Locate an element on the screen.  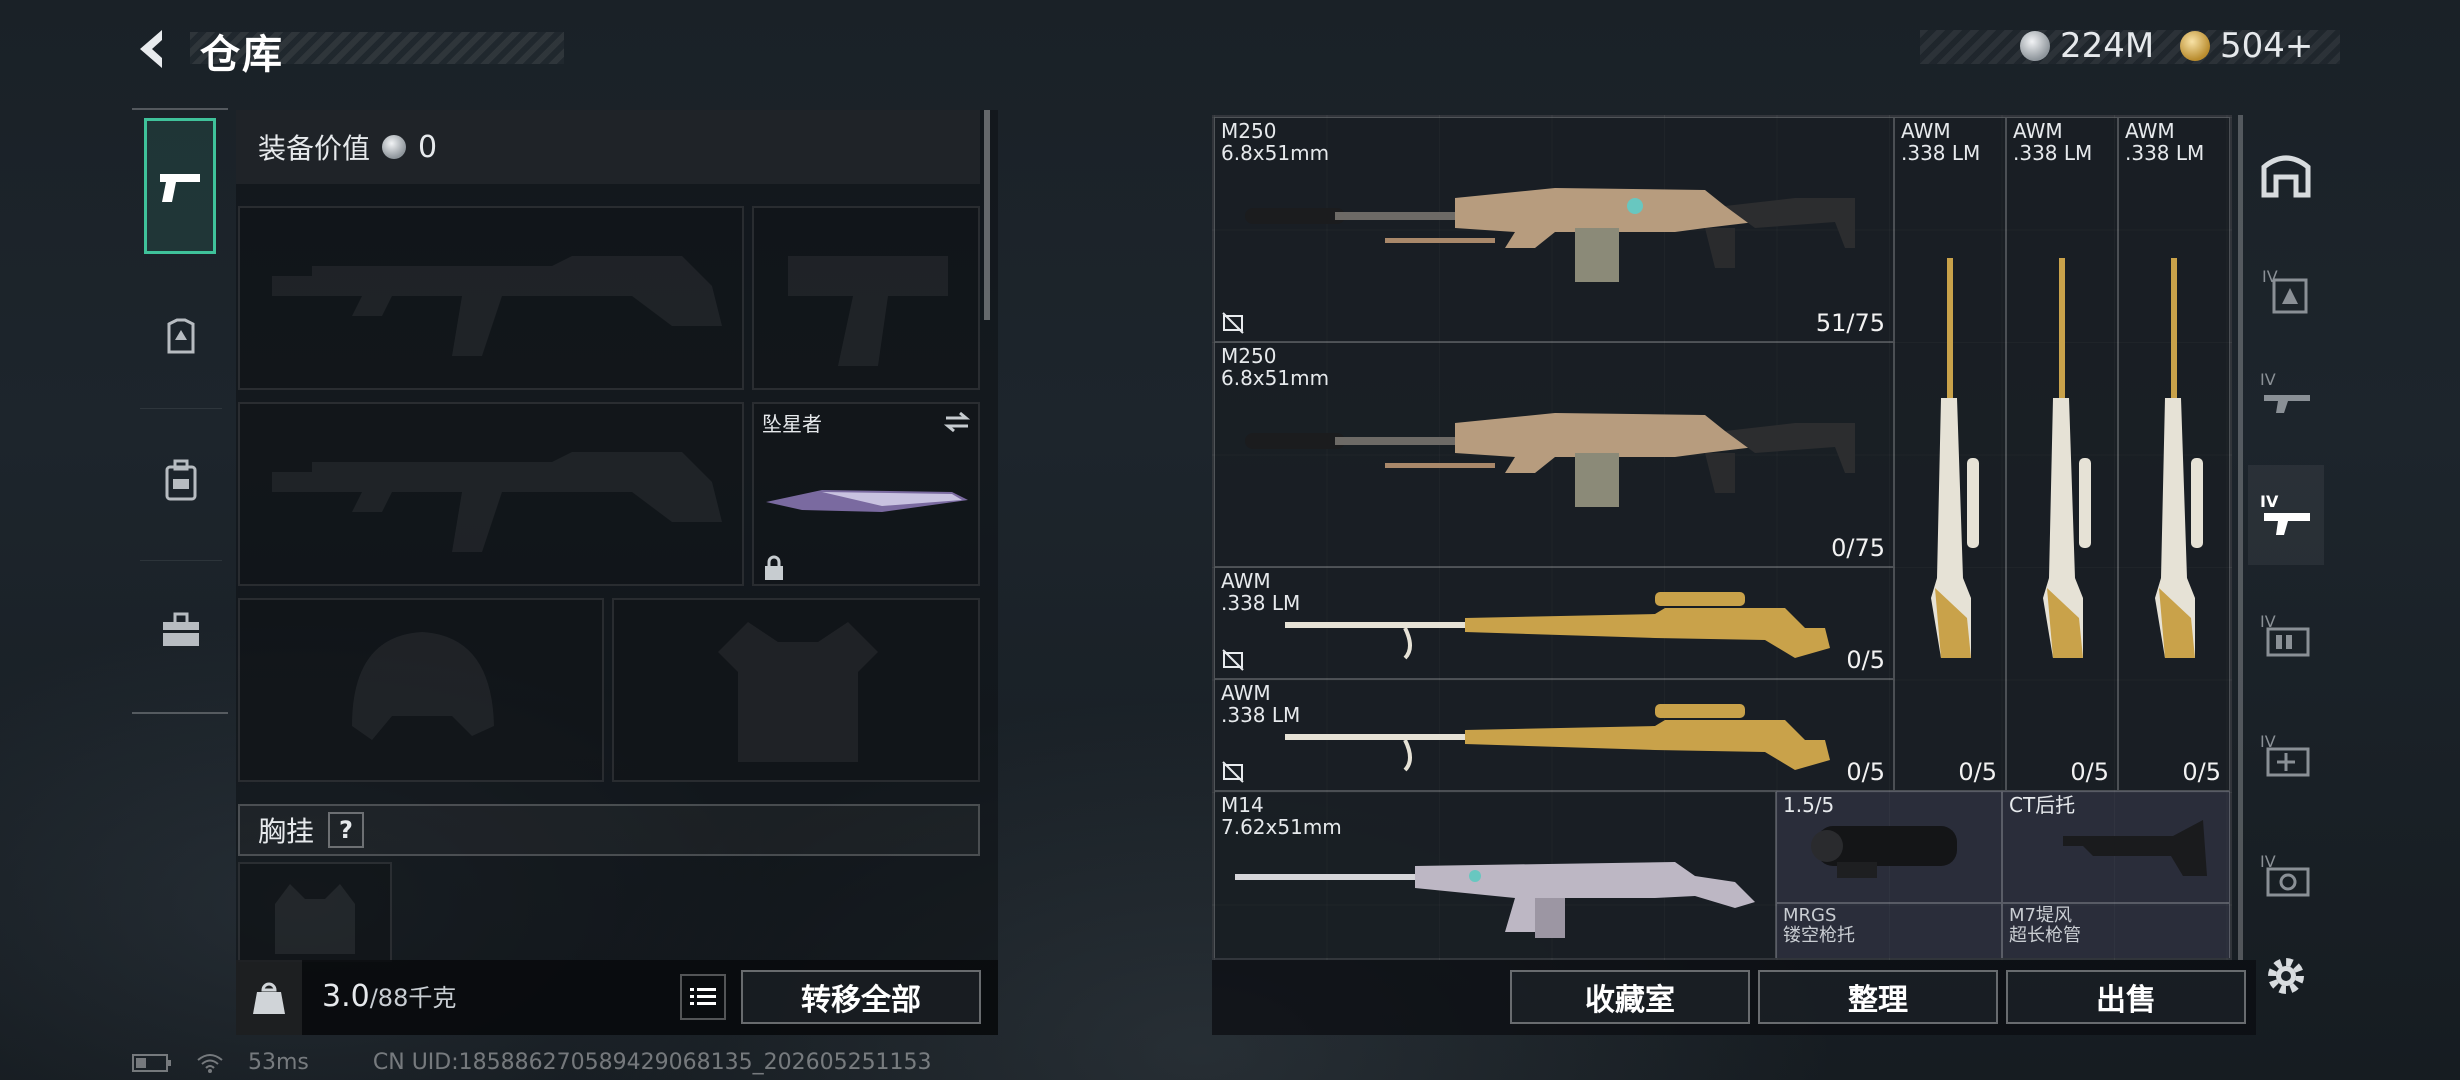
chest-rig-label: 胸挂 is located at coordinates (286, 831).